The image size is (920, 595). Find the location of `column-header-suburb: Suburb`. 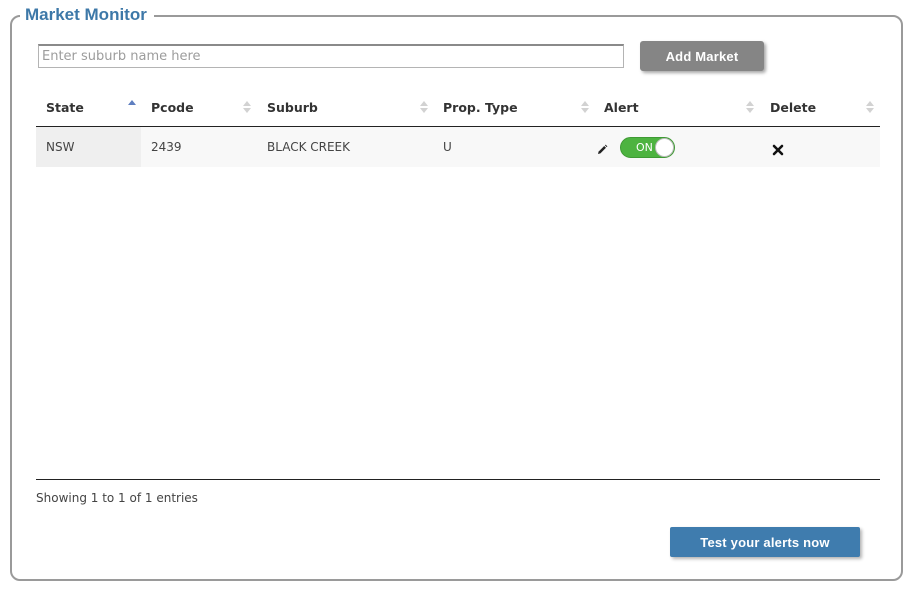

column-header-suburb: Suburb is located at coordinates (292, 108).